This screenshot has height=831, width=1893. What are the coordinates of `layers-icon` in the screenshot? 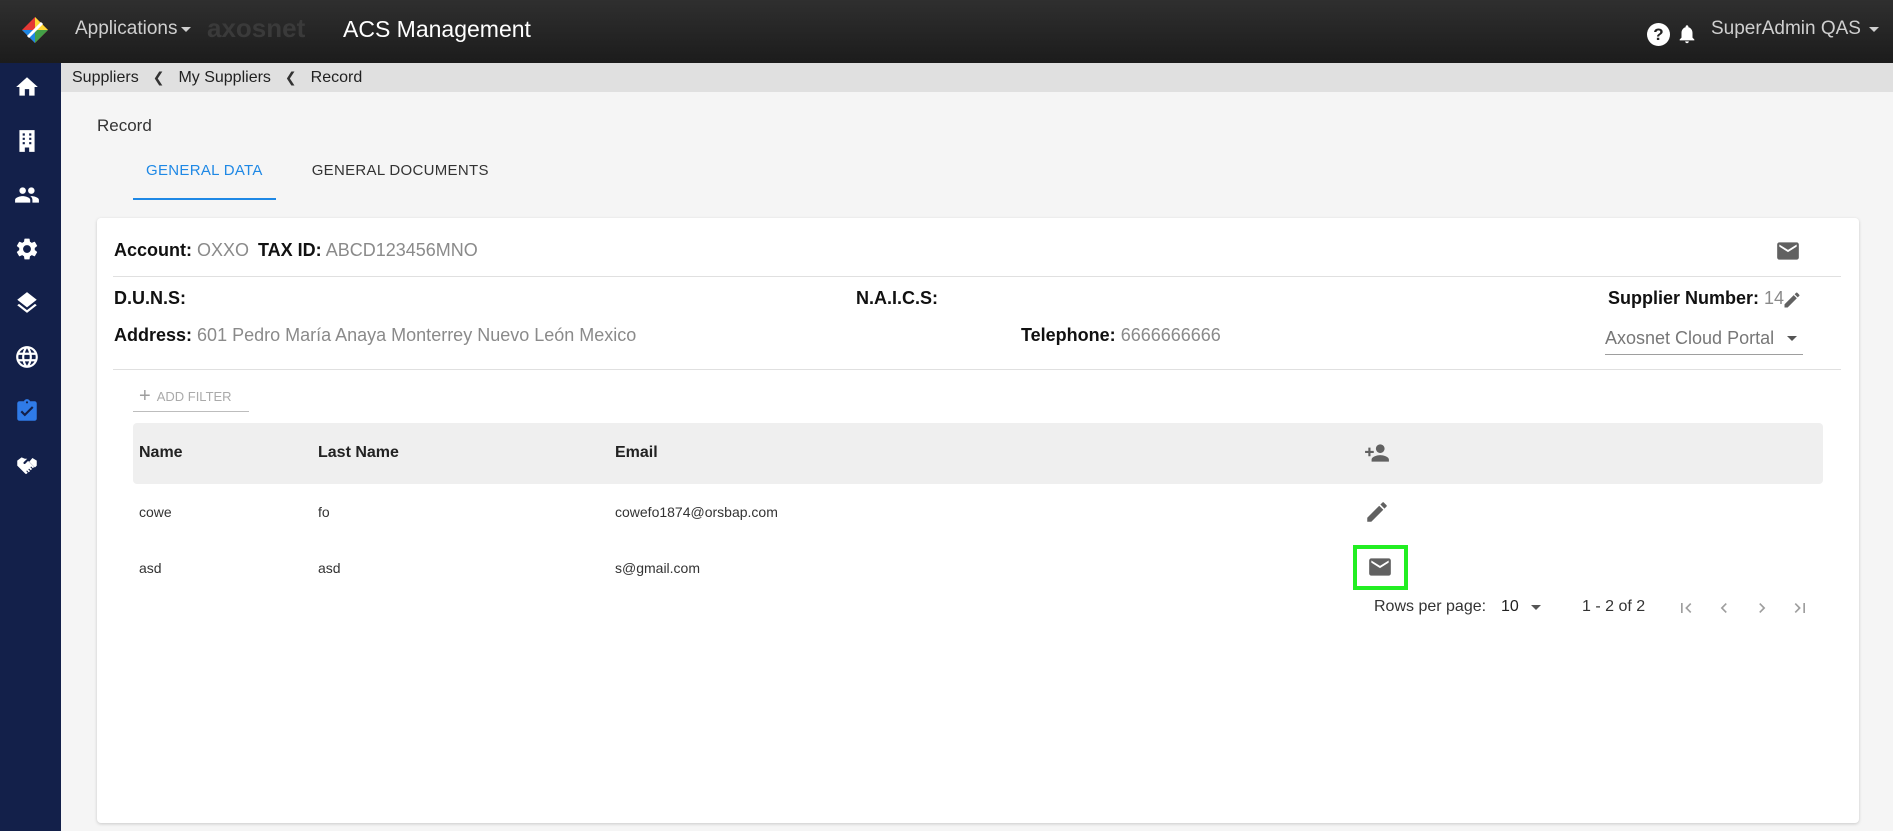 It's located at (27, 302).